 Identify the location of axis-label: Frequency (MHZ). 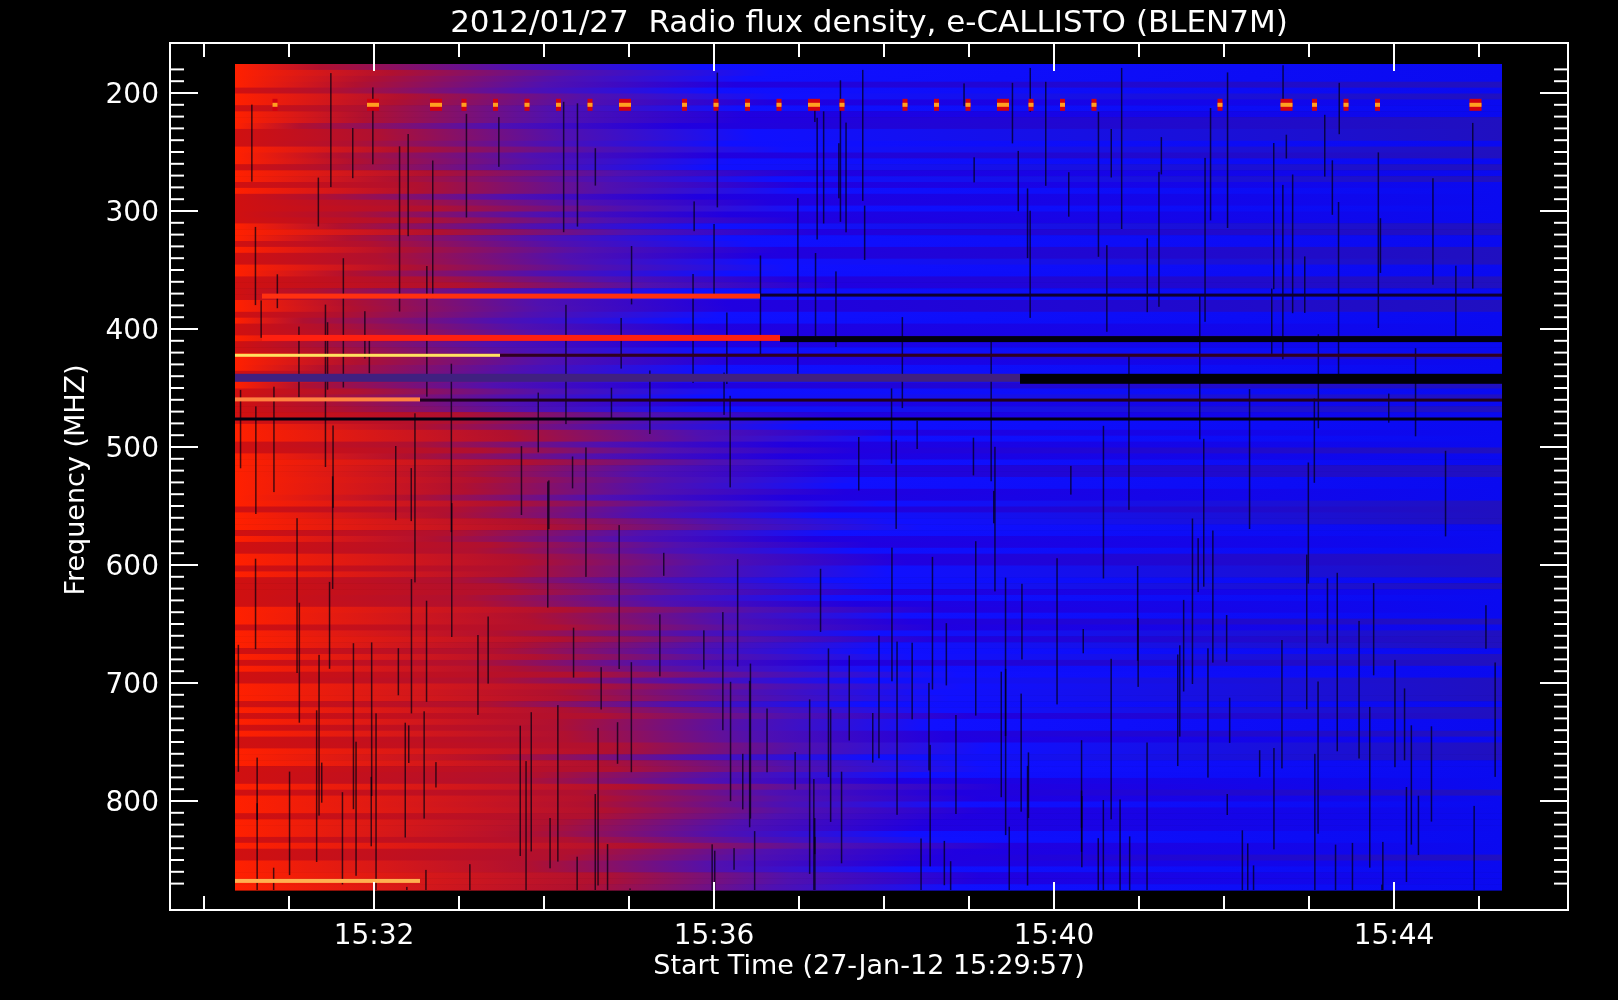
(74, 480).